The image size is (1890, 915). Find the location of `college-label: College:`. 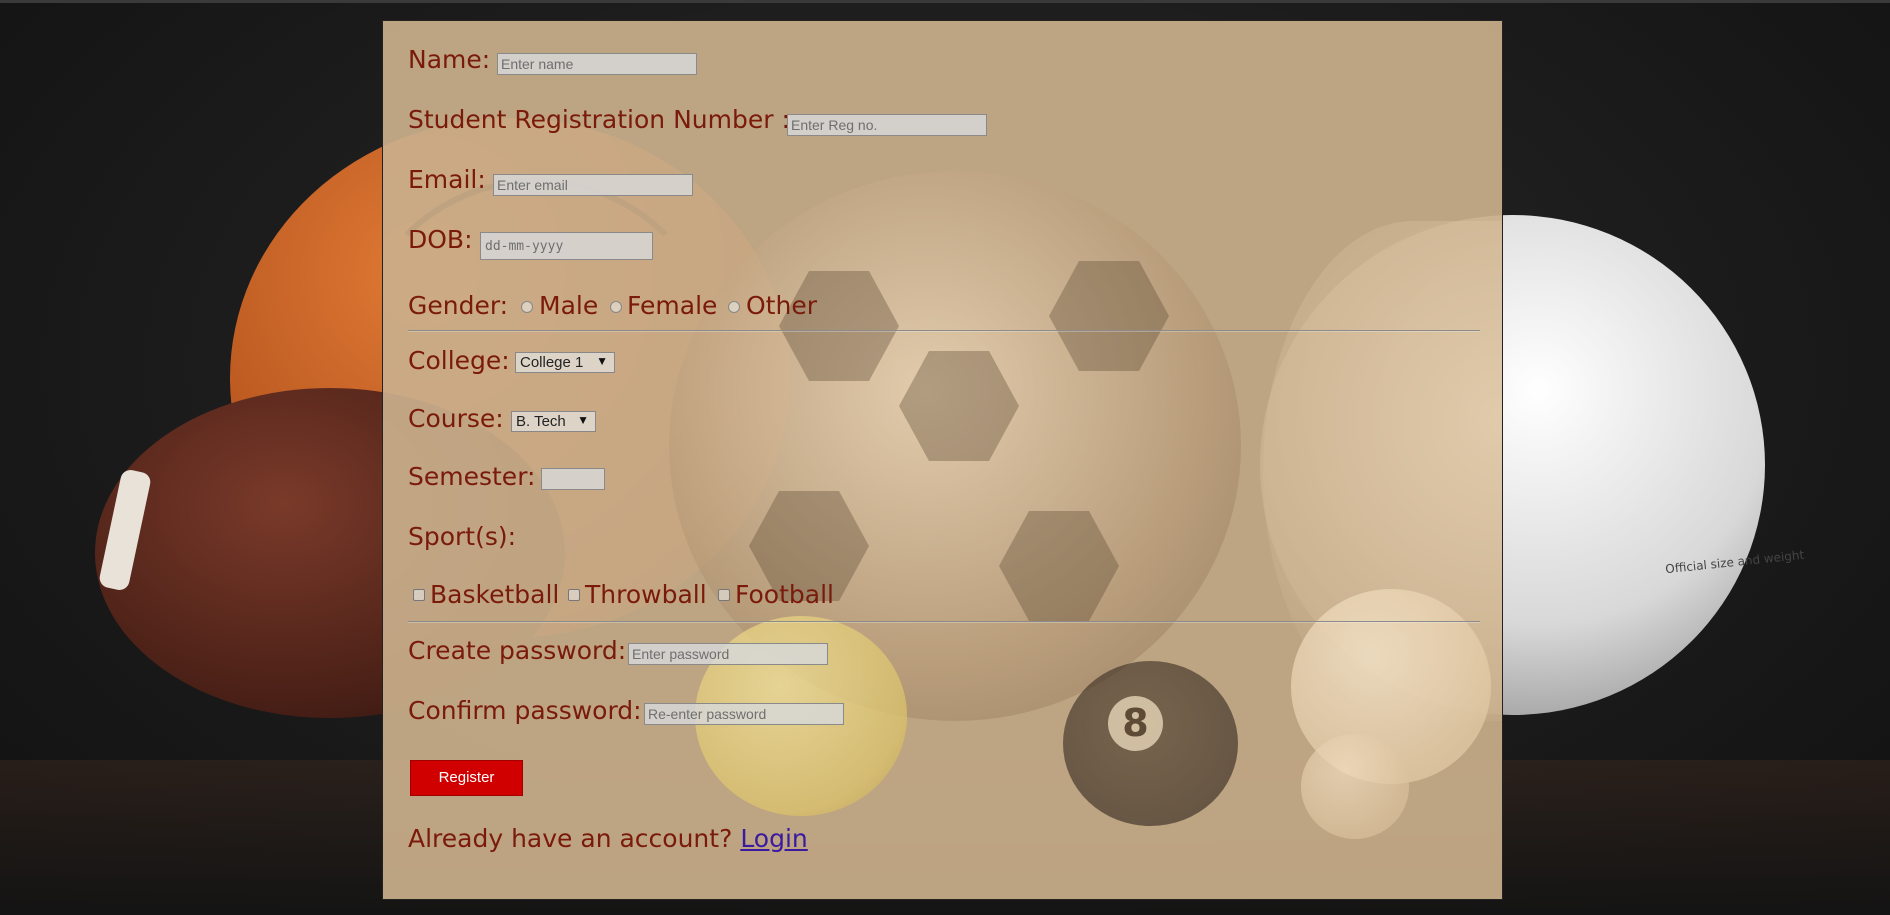

college-label: College: is located at coordinates (459, 360).